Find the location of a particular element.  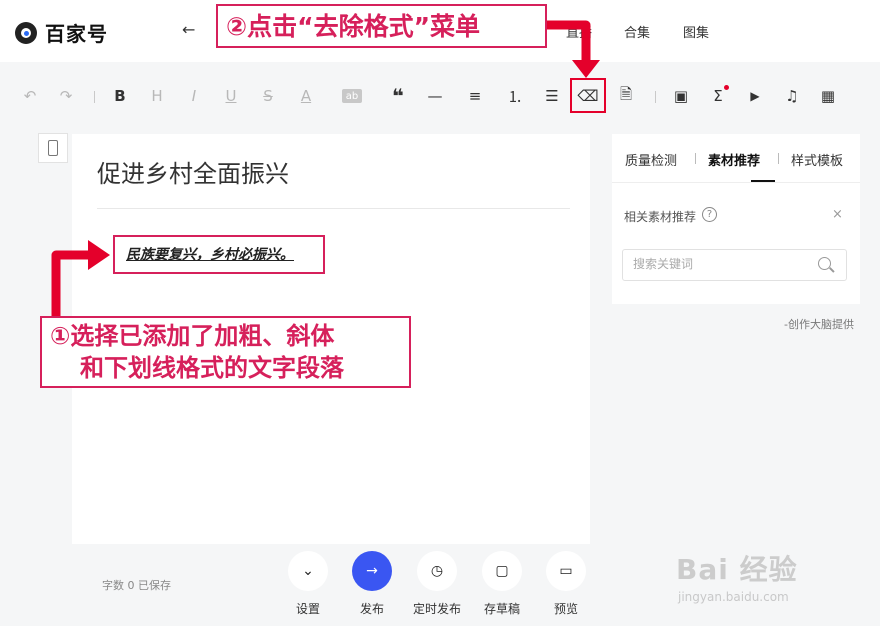

save-draft-button: ▢ is located at coordinates (502, 571).